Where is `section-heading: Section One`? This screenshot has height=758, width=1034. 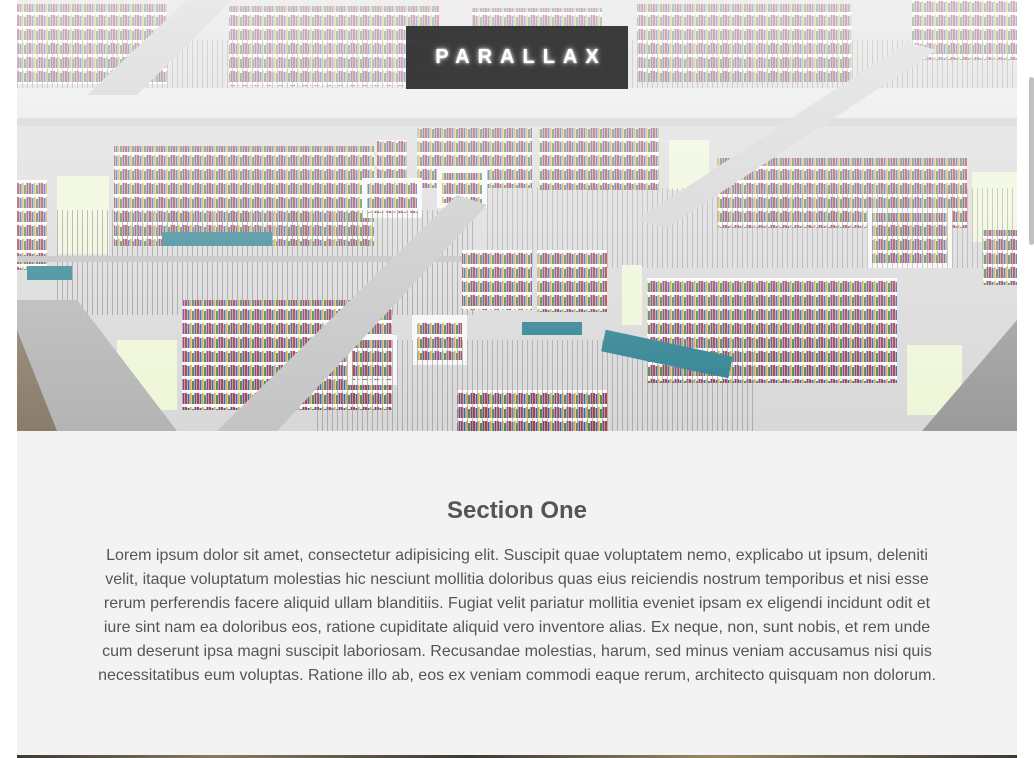
section-heading: Section One is located at coordinates (517, 510).